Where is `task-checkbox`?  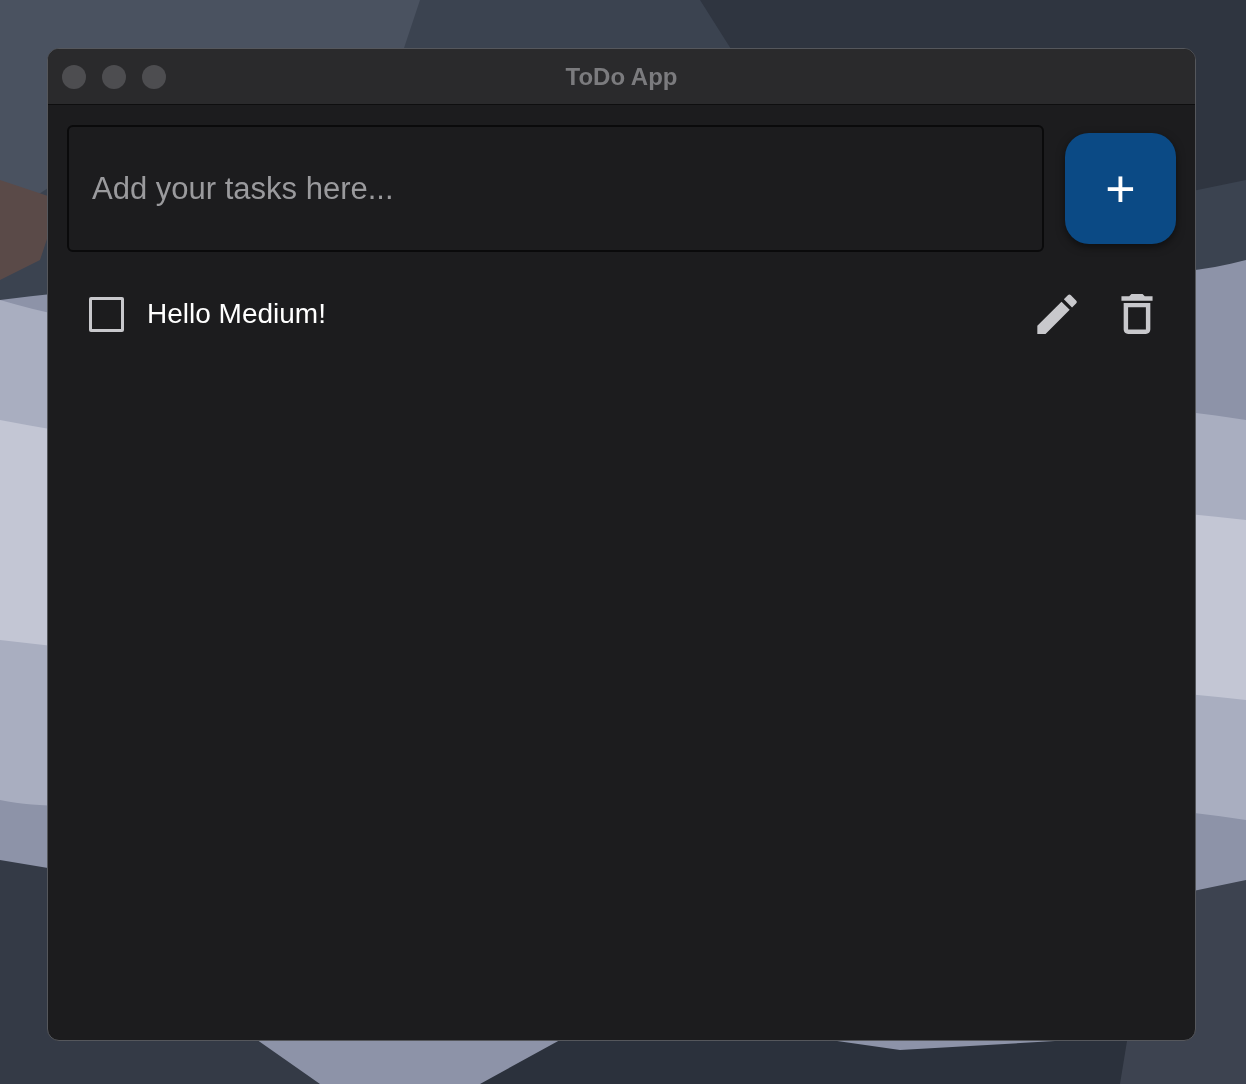 task-checkbox is located at coordinates (106, 314).